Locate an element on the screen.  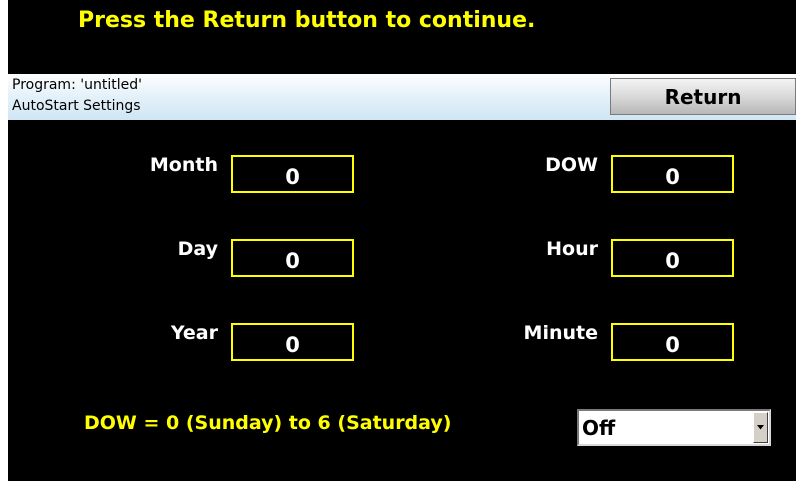
autostart-select: Off is located at coordinates (674, 427).